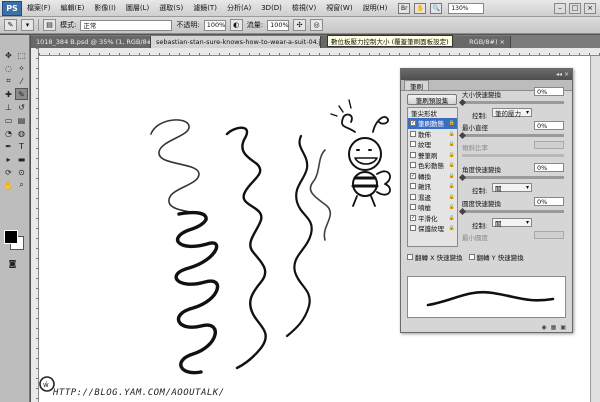 The width and height of the screenshot is (600, 402). Describe the element at coordinates (8, 107) in the screenshot. I see `clone-stamp-tool-icon: ⊥` at that location.